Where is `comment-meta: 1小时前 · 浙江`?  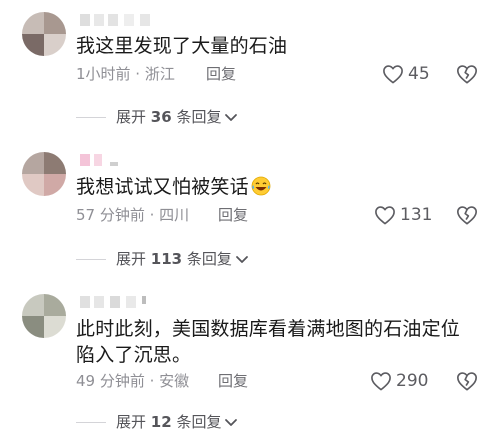
comment-meta: 1小时前 · 浙江 is located at coordinates (125, 74).